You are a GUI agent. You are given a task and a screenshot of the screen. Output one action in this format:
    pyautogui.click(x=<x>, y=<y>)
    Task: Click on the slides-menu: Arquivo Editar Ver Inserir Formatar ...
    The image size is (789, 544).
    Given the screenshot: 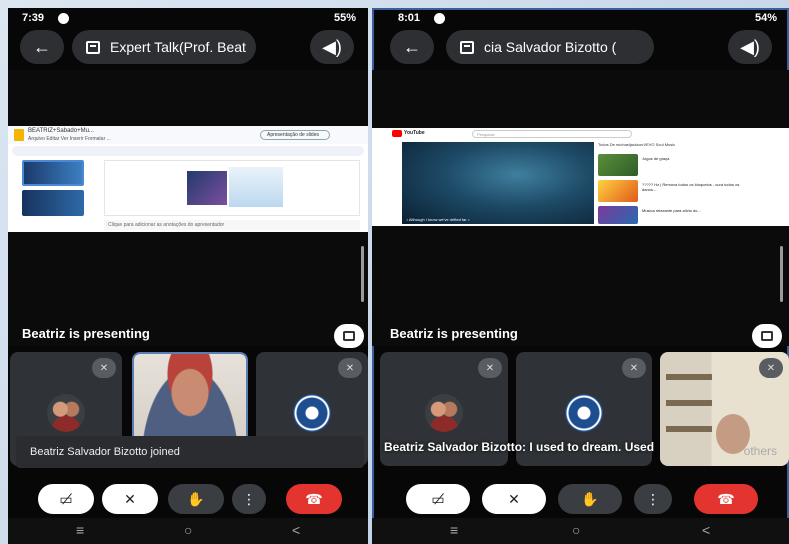 What is the action you would take?
    pyautogui.click(x=69, y=139)
    